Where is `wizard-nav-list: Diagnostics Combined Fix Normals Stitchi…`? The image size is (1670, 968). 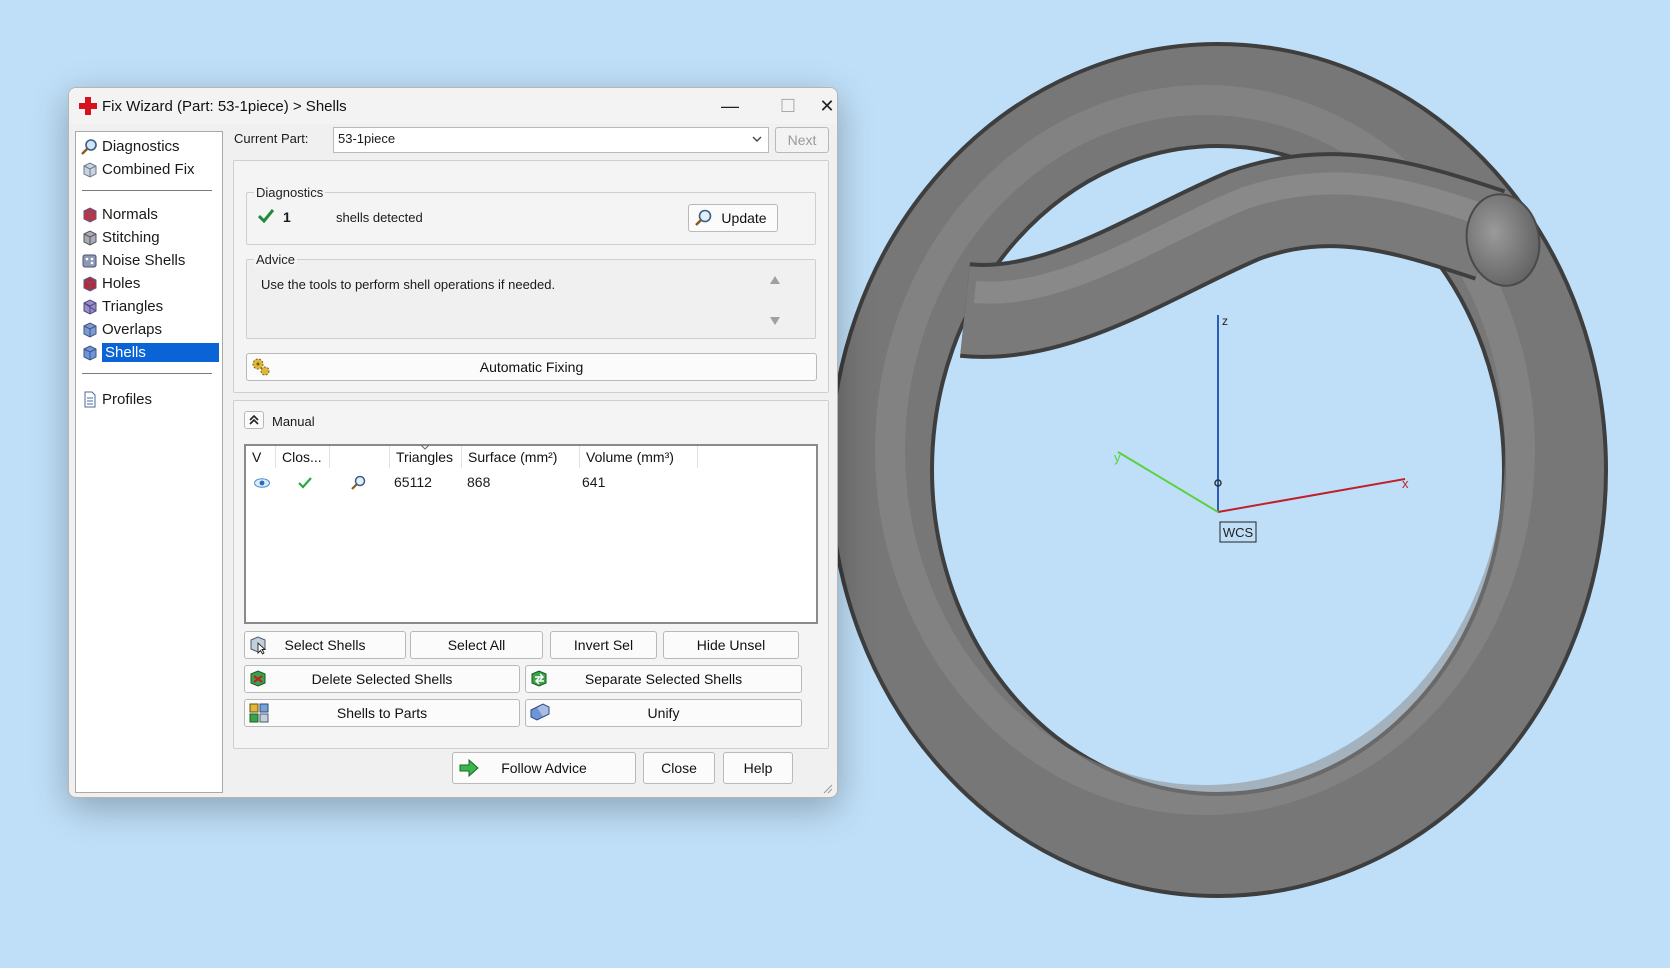 wizard-nav-list: Diagnostics Combined Fix Normals Stitchi… is located at coordinates (149, 462).